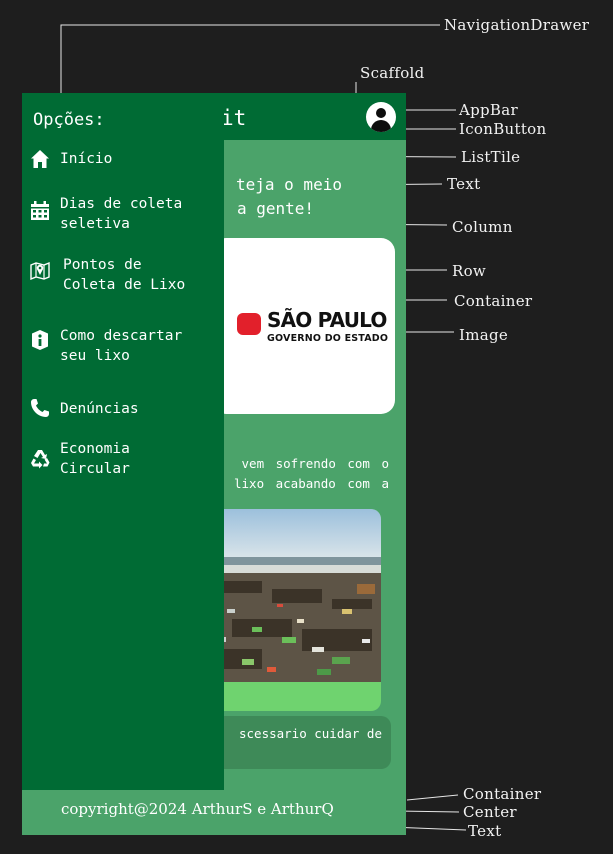  What do you see at coordinates (485, 831) in the screenshot?
I see `label-text-footer: Text` at bounding box center [485, 831].